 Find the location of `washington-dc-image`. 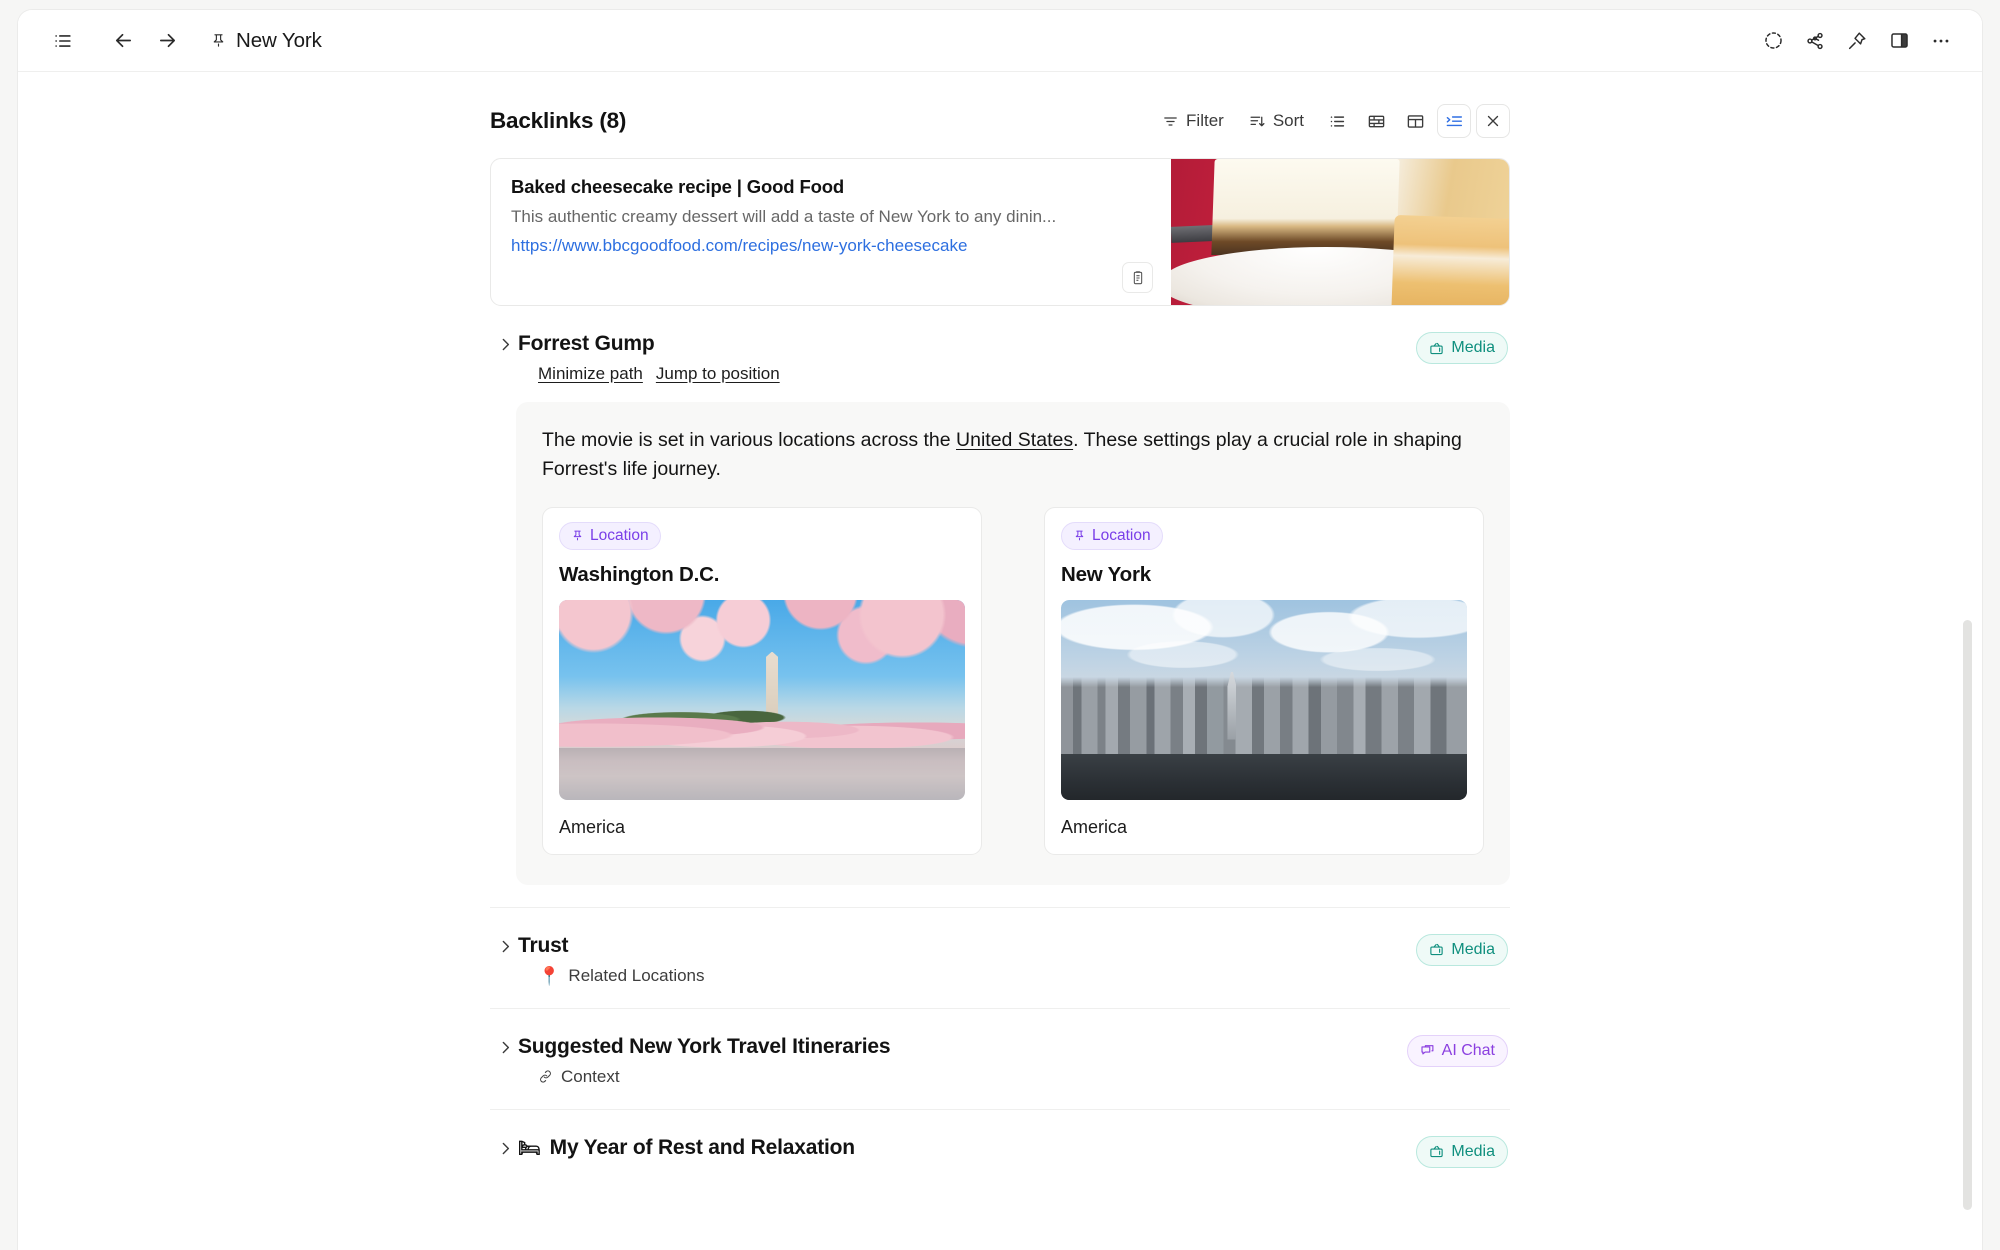

washington-dc-image is located at coordinates (762, 699).